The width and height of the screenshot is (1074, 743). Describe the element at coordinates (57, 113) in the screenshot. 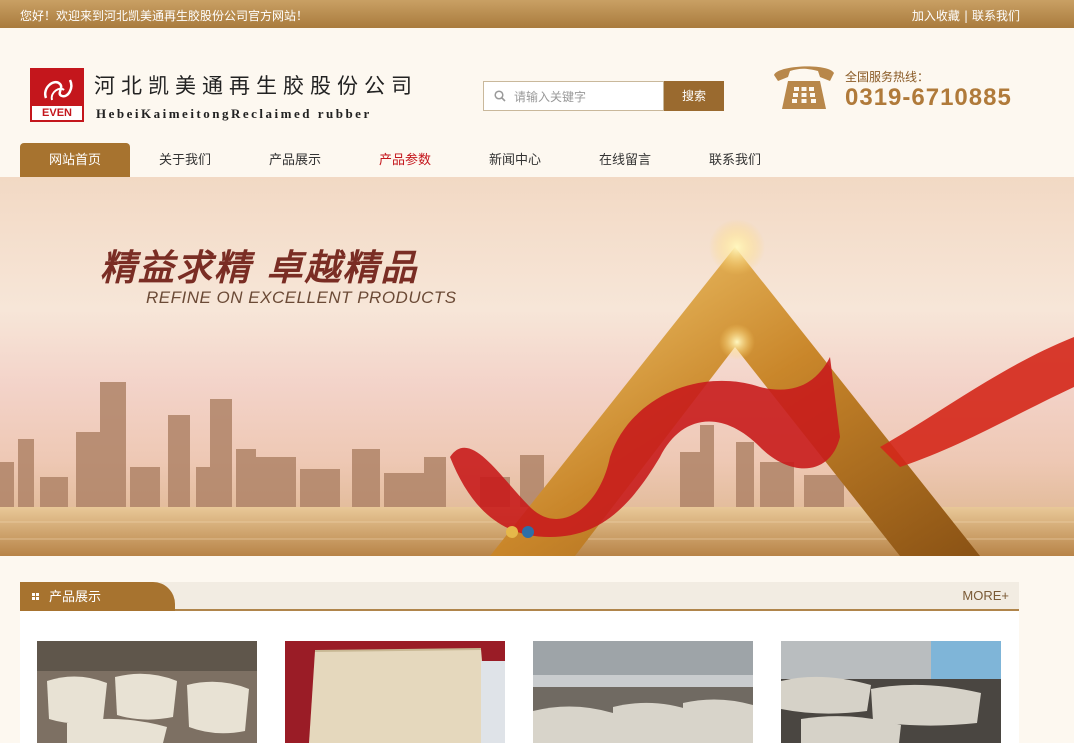

I see `logo-text: EVEN` at that location.